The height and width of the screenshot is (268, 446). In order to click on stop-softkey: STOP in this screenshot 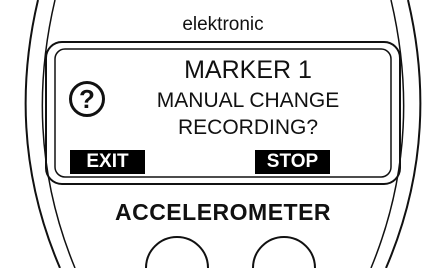, I will do `click(292, 162)`.